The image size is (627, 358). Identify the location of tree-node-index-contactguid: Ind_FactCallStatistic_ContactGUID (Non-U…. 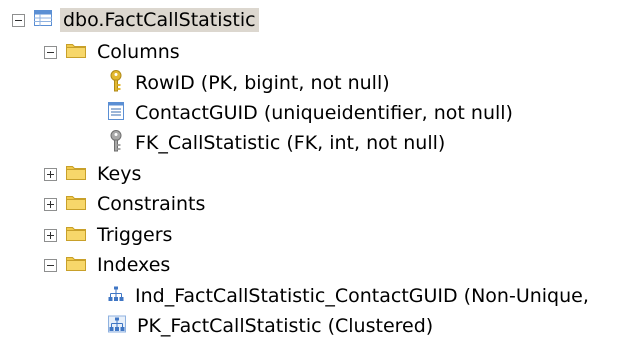
(350, 296).